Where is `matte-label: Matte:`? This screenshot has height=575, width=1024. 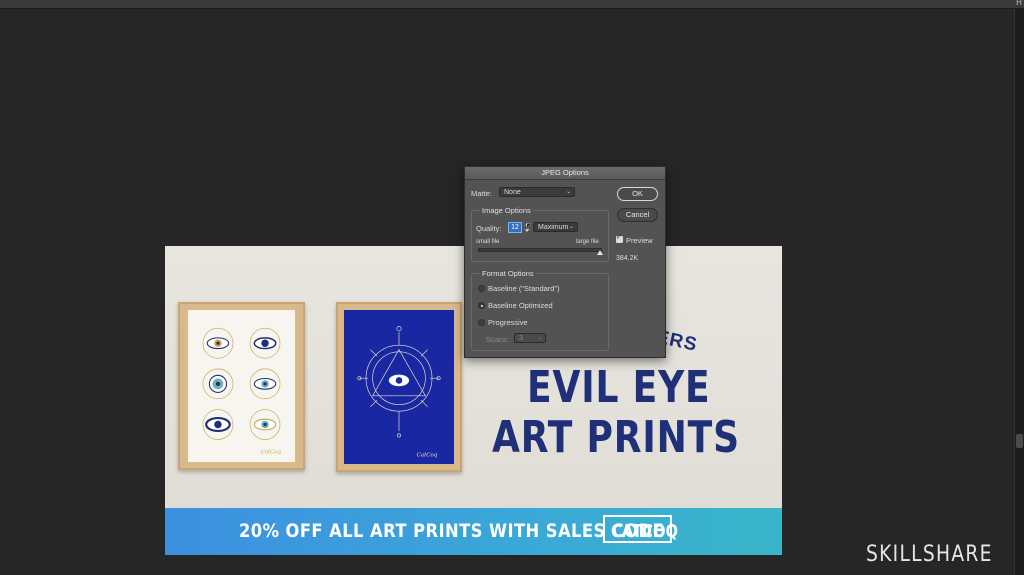
matte-label: Matte: is located at coordinates (481, 193).